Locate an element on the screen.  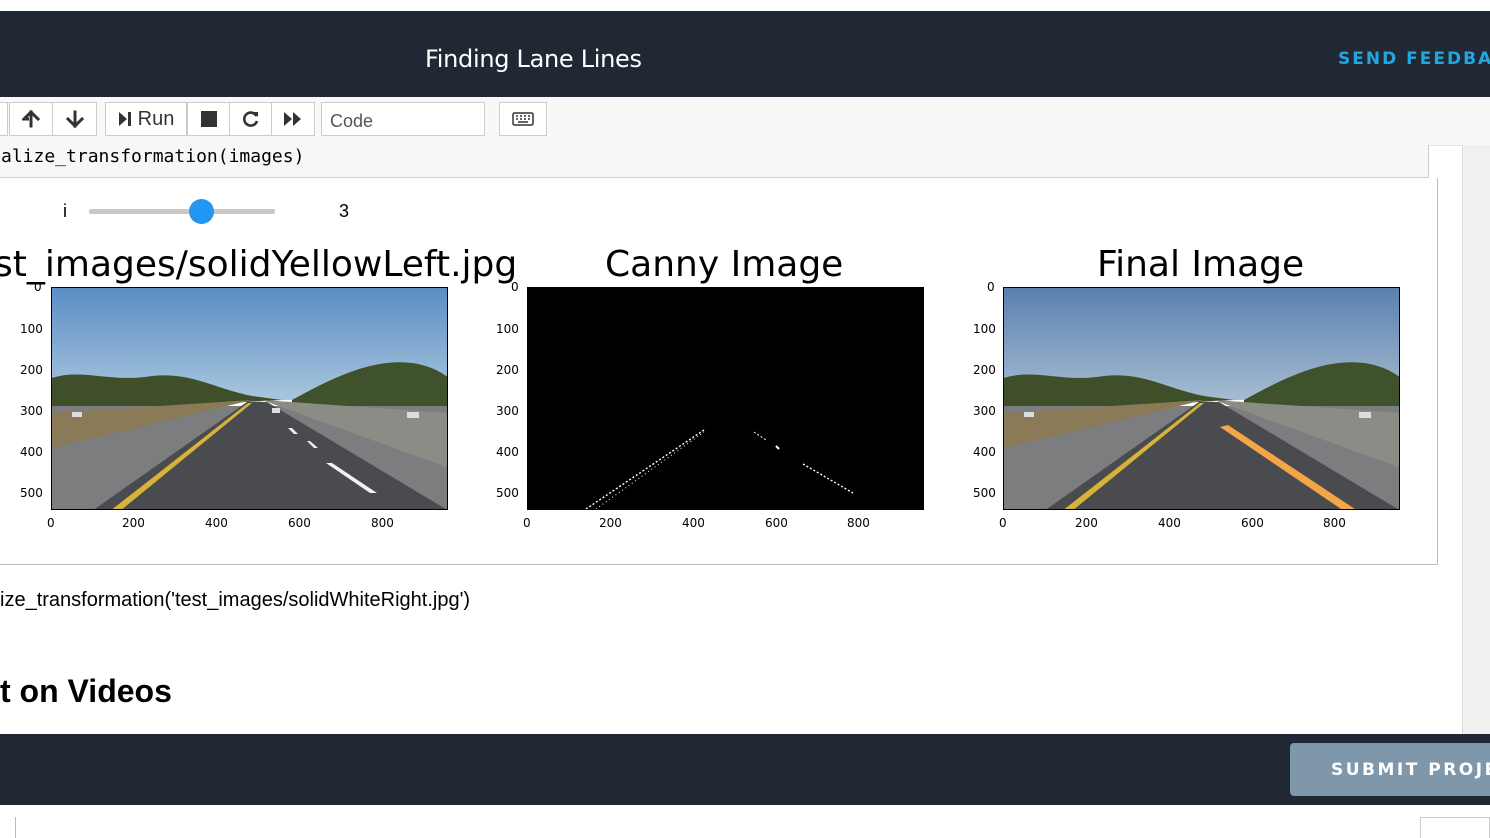
road-photo is located at coordinates (249, 398).